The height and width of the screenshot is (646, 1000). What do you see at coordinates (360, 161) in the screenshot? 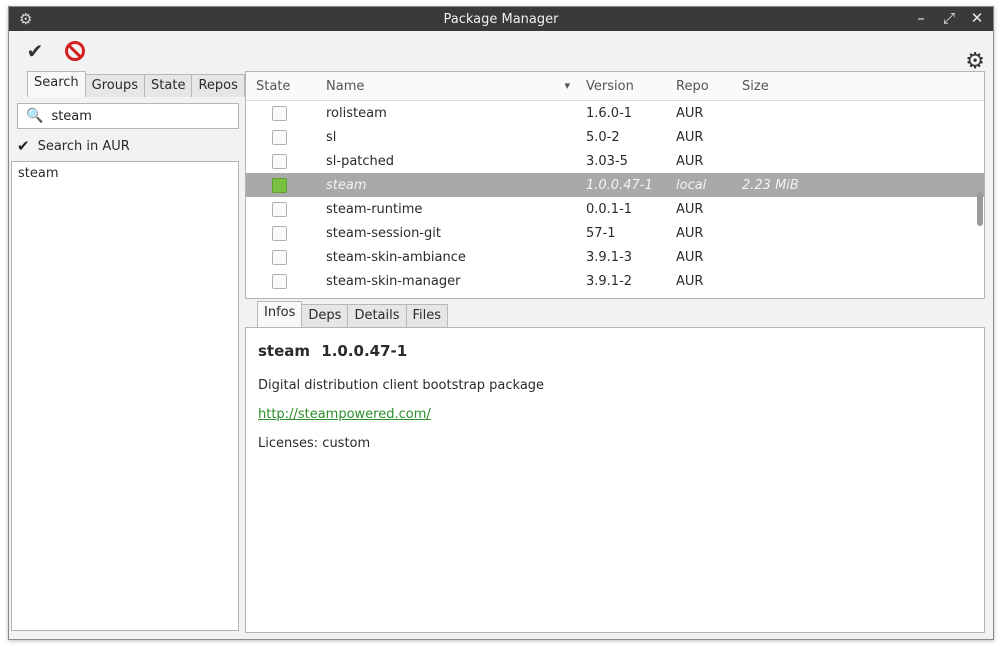
I see `package-name: sl-patched` at bounding box center [360, 161].